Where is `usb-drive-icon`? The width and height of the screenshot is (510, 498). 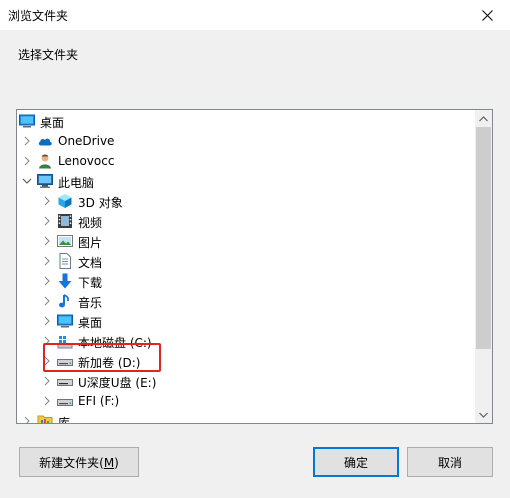
usb-drive-icon is located at coordinates (65, 381).